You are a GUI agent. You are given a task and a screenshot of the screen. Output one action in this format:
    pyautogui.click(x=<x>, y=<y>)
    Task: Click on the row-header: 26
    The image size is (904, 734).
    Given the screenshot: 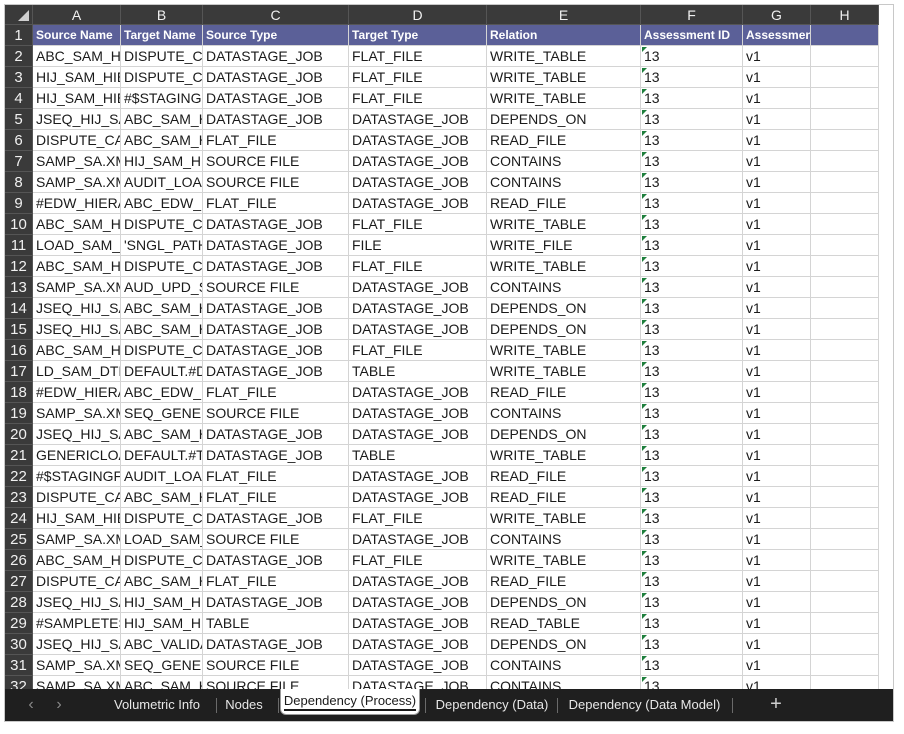 What is the action you would take?
    pyautogui.click(x=19, y=560)
    